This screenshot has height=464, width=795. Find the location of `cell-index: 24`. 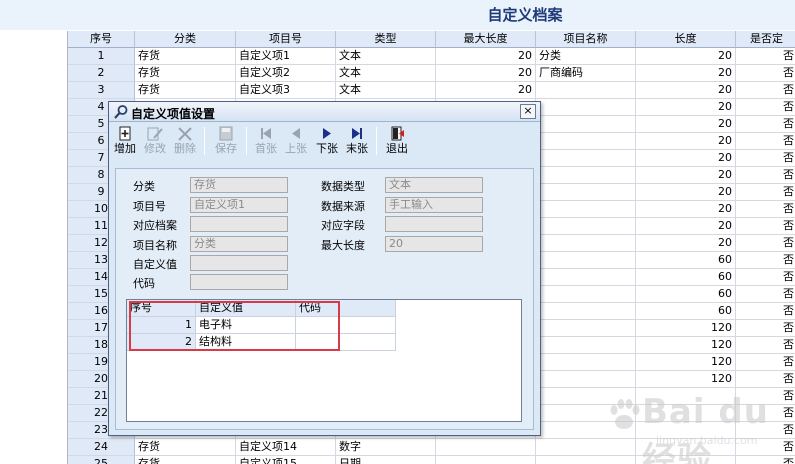

cell-index: 24 is located at coordinates (101, 447).